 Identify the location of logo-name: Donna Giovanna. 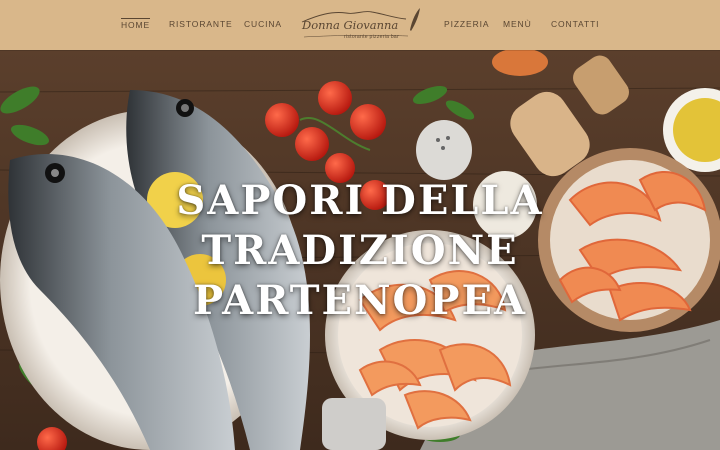
(350, 25).